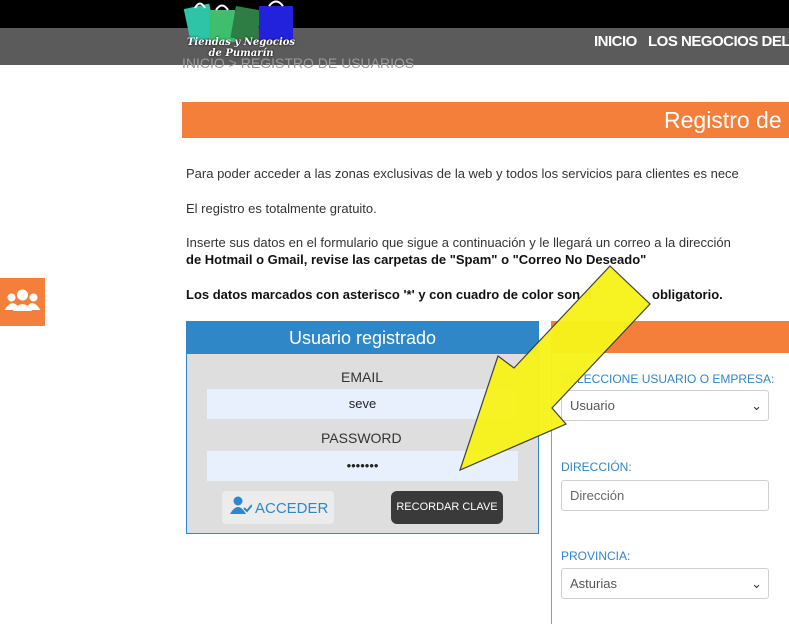 This screenshot has height=624, width=789. Describe the element at coordinates (394, 14) in the screenshot. I see `top-bar` at that location.